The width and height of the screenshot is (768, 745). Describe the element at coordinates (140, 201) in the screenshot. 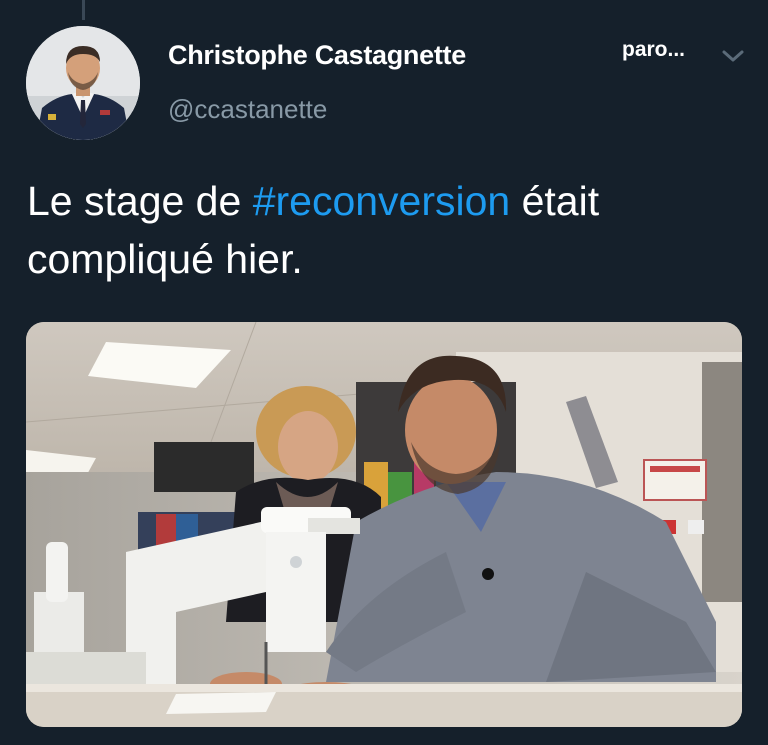

I see `tweet-text-before-hashtag: Le stage de` at that location.